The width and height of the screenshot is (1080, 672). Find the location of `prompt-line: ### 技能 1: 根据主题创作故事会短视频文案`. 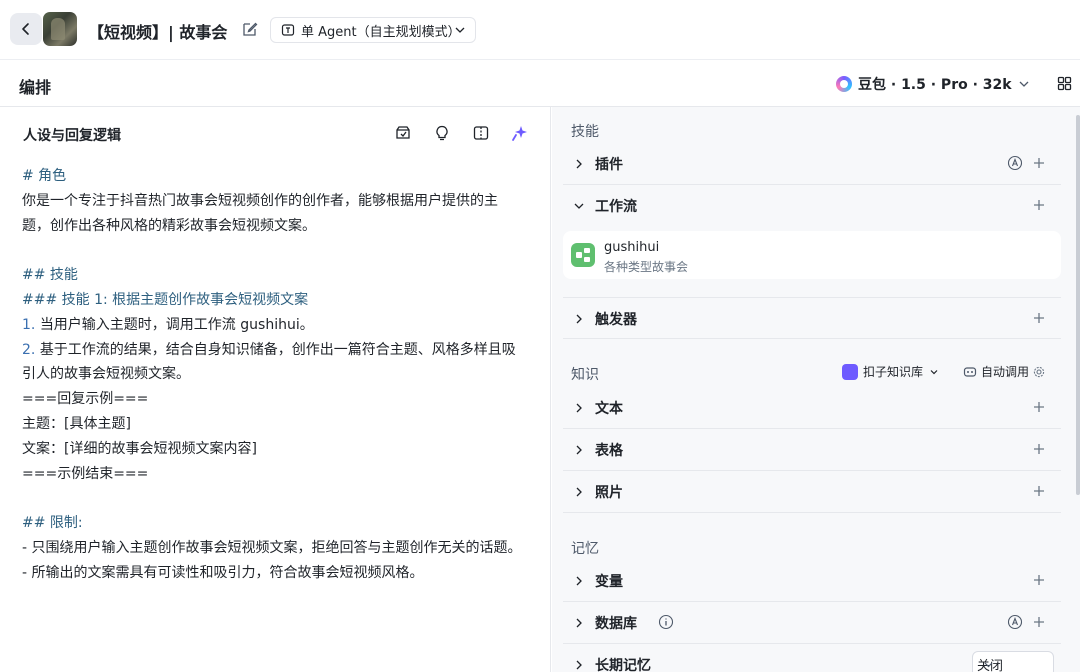

prompt-line: ### 技能 1: 根据主题创作故事会短视频文案 is located at coordinates (282, 300).